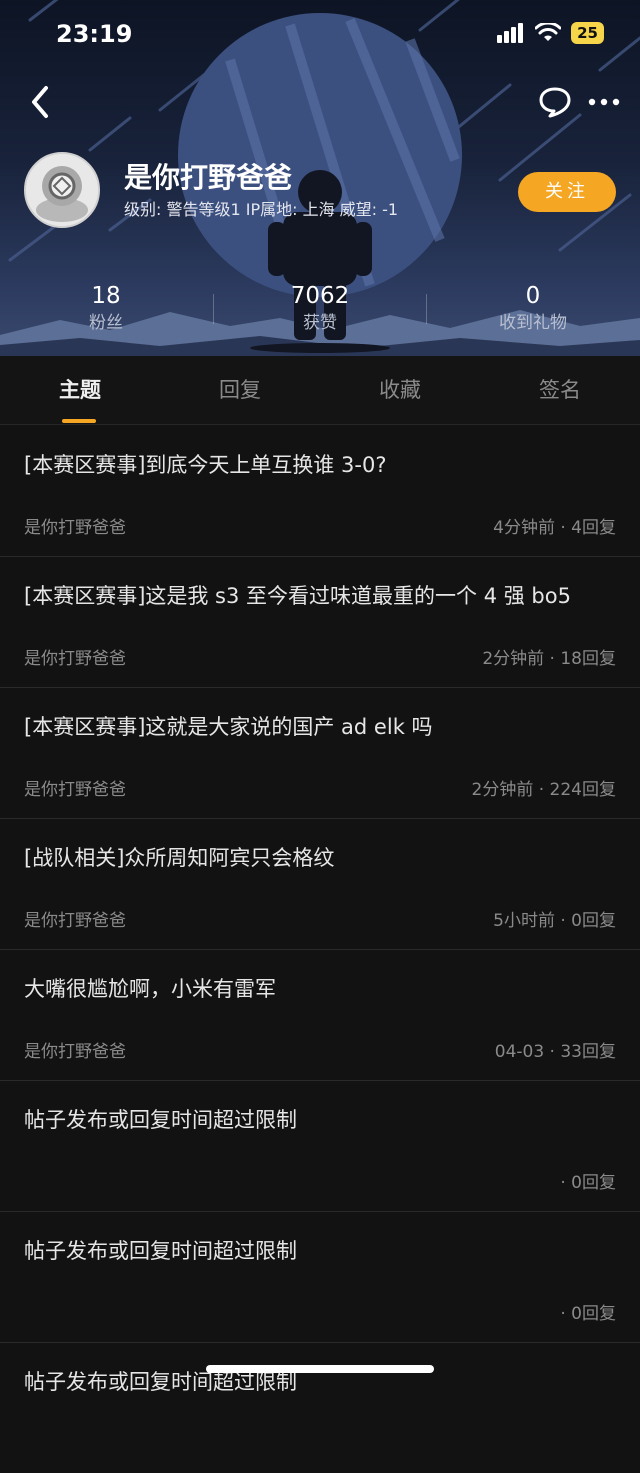 The height and width of the screenshot is (1473, 640). What do you see at coordinates (106, 296) in the screenshot?
I see `stat-value: 18` at bounding box center [106, 296].